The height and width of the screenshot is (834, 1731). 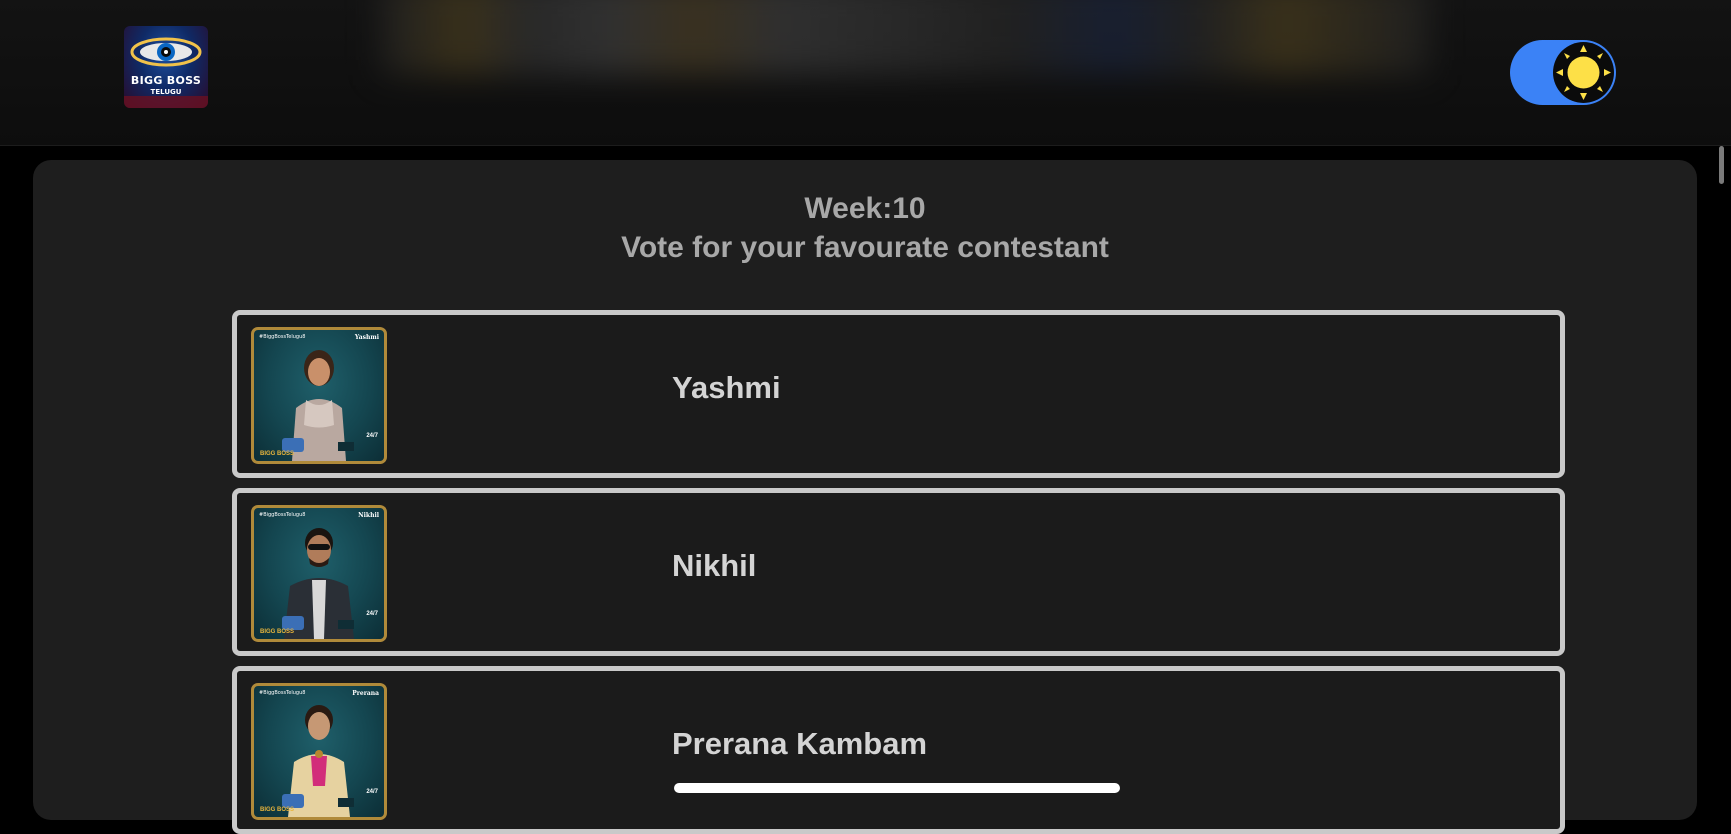 I want to click on banner-blur-background, so click(x=905, y=37).